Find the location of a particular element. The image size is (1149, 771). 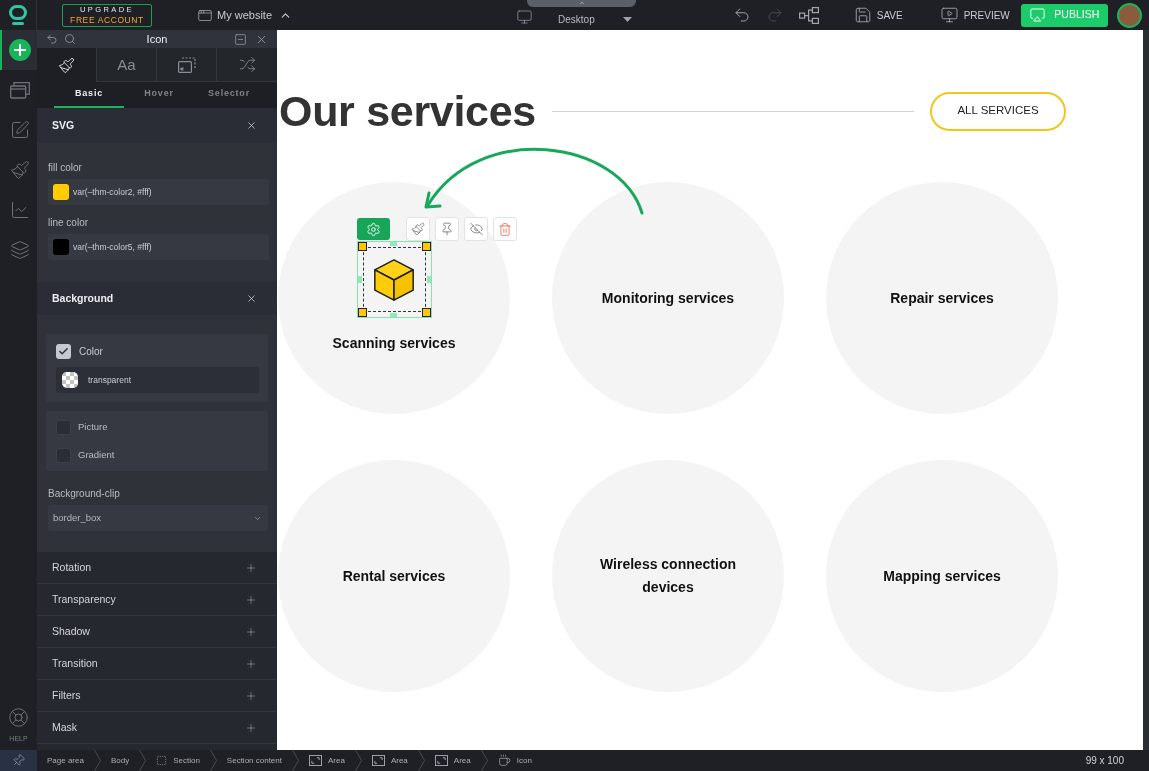

save-button: SAVE is located at coordinates (878, 15).